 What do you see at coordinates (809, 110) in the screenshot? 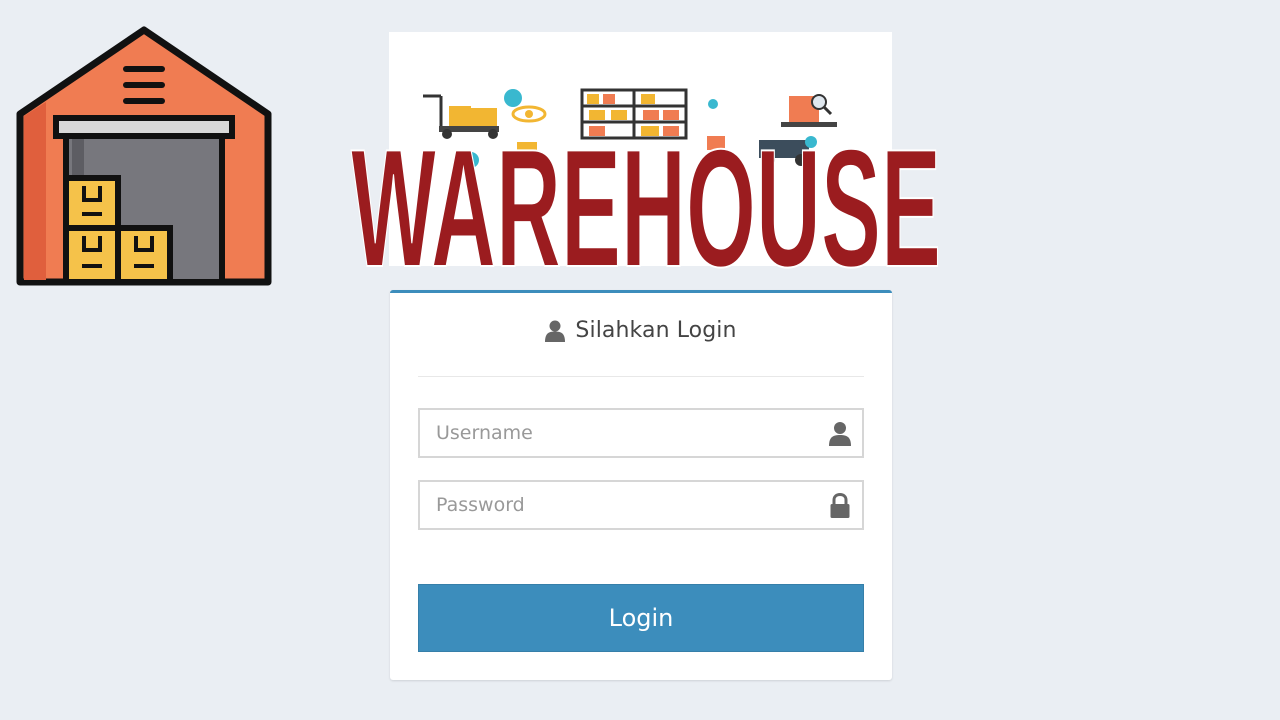
I see `inspection-icon` at bounding box center [809, 110].